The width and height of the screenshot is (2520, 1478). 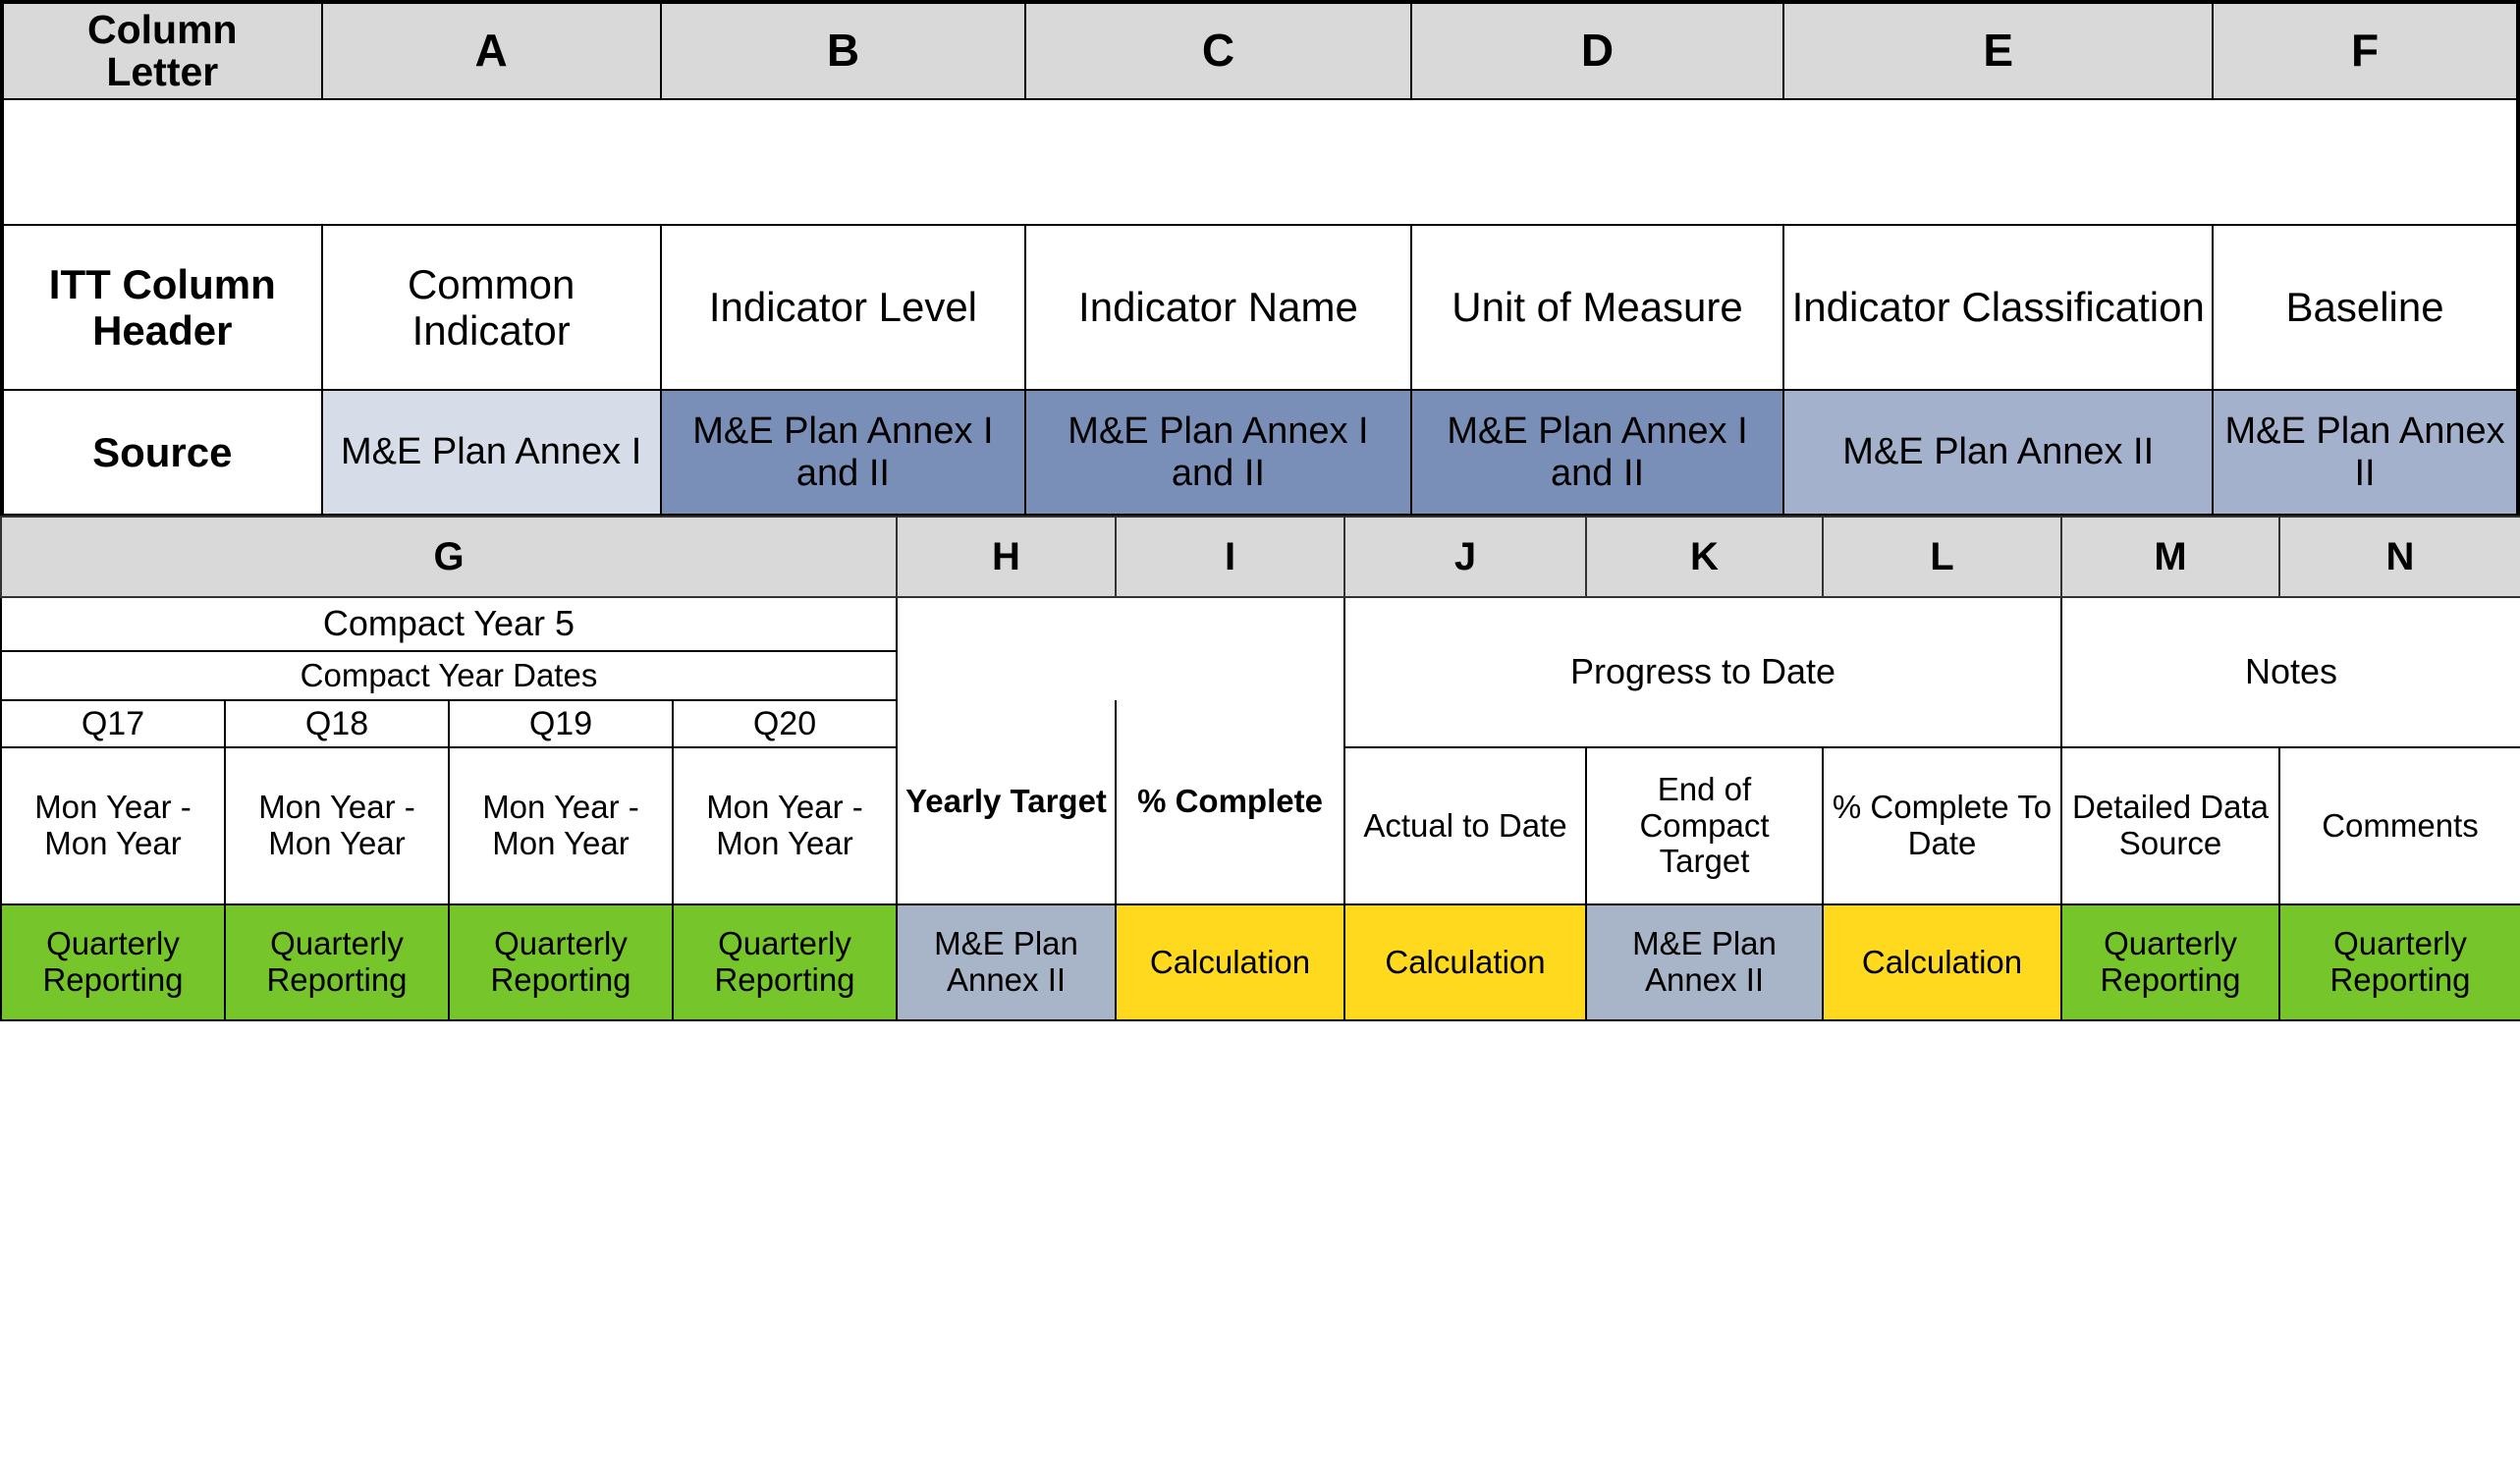 I want to click on group-title-row: Compact Year 5 Progress to Date Notes, so click(x=1260, y=672).